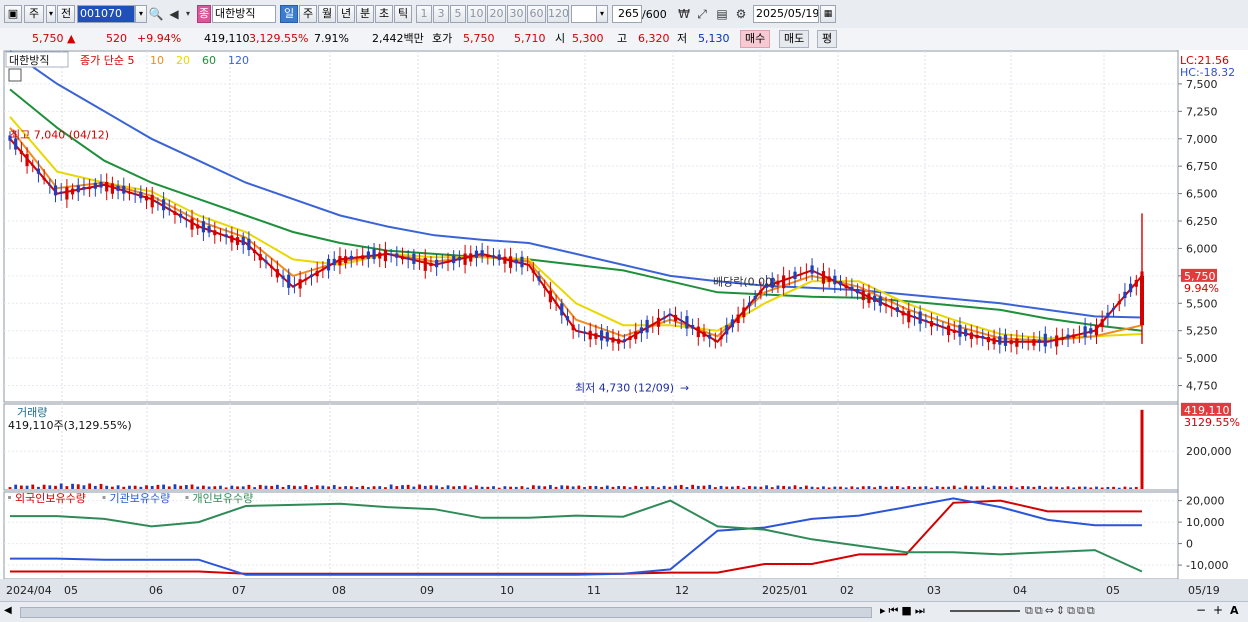 This screenshot has width=1248, height=622. I want to click on date-input: 2025/05/19, so click(786, 14).